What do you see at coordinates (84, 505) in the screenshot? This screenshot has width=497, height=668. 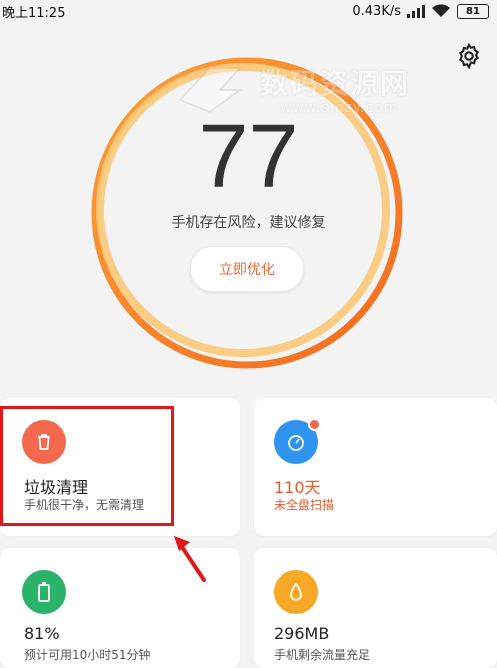 I see `card-subtitle: 手机很干净，无需清理` at bounding box center [84, 505].